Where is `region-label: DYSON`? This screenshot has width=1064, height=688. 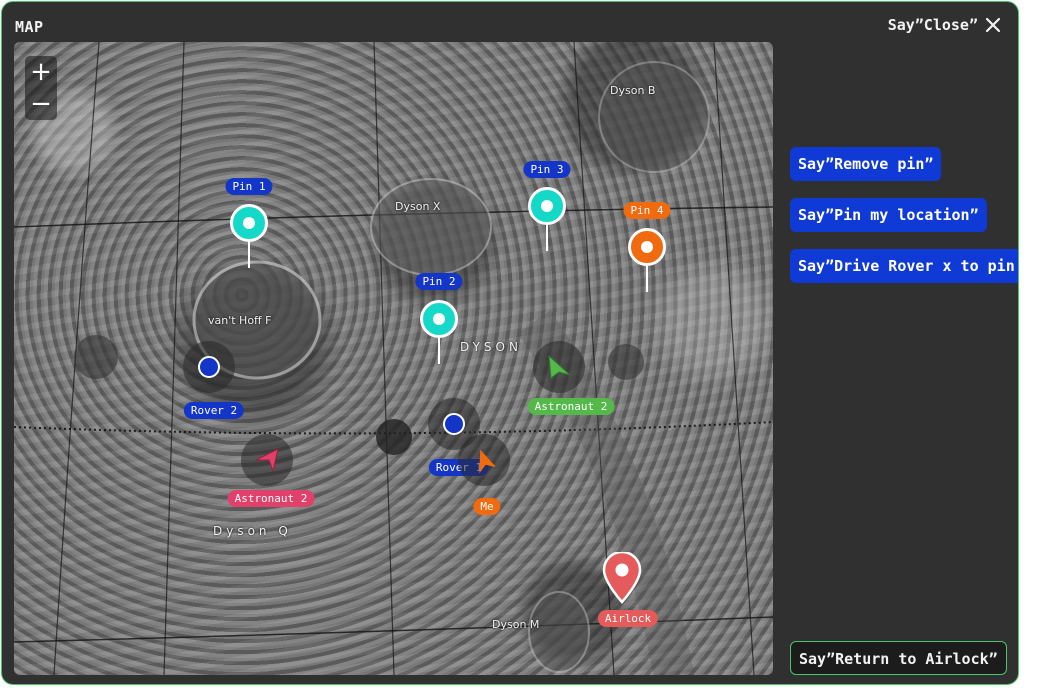 region-label: DYSON is located at coordinates (491, 347).